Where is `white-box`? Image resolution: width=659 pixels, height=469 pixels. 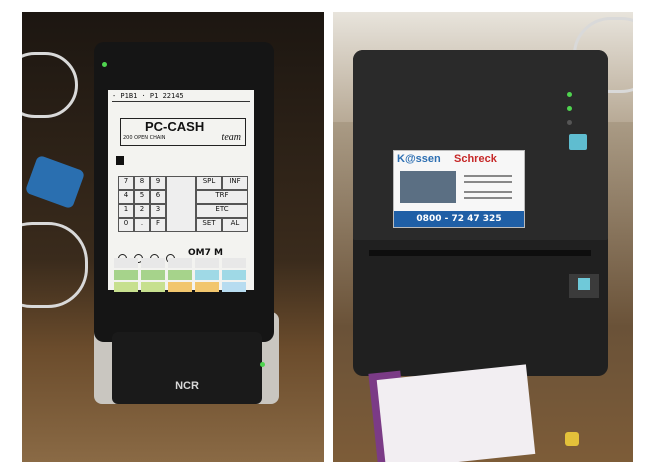 white-box is located at coordinates (456, 413).